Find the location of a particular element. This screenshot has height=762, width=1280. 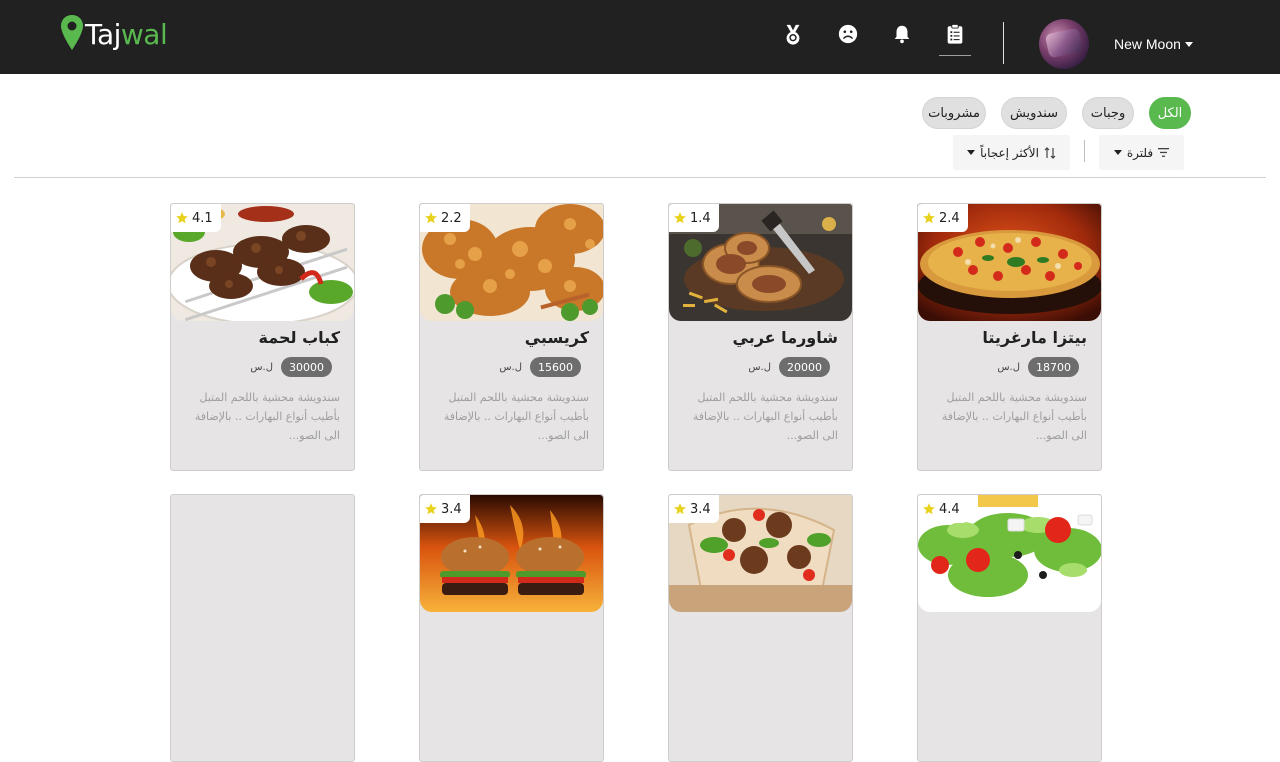

rating-badge: 1.4 is located at coordinates (694, 218).